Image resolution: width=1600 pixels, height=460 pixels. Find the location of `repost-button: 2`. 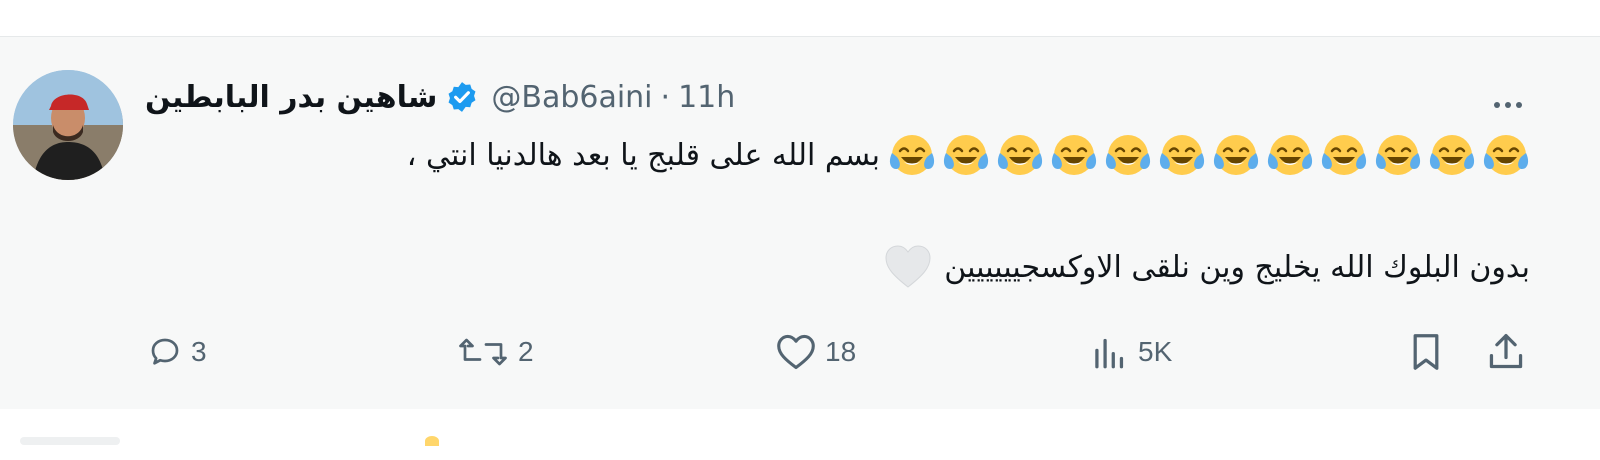

repost-button: 2 is located at coordinates (495, 352).